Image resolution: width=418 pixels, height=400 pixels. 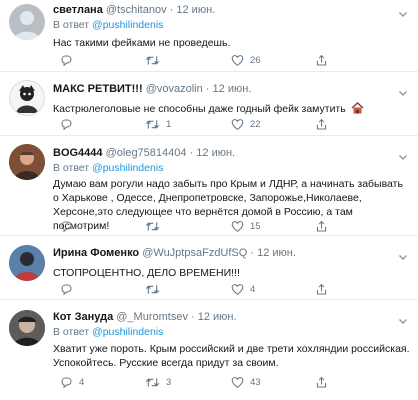 What do you see at coordinates (98, 89) in the screenshot?
I see `author-name: МАКС РЕТВИТ!!!` at bounding box center [98, 89].